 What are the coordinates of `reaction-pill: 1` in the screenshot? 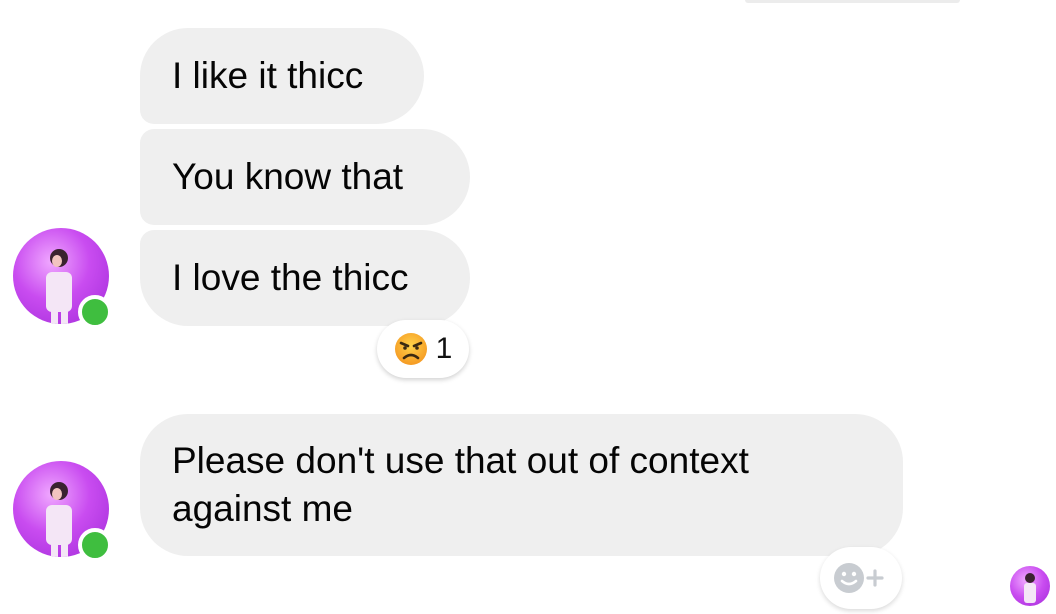 It's located at (423, 349).